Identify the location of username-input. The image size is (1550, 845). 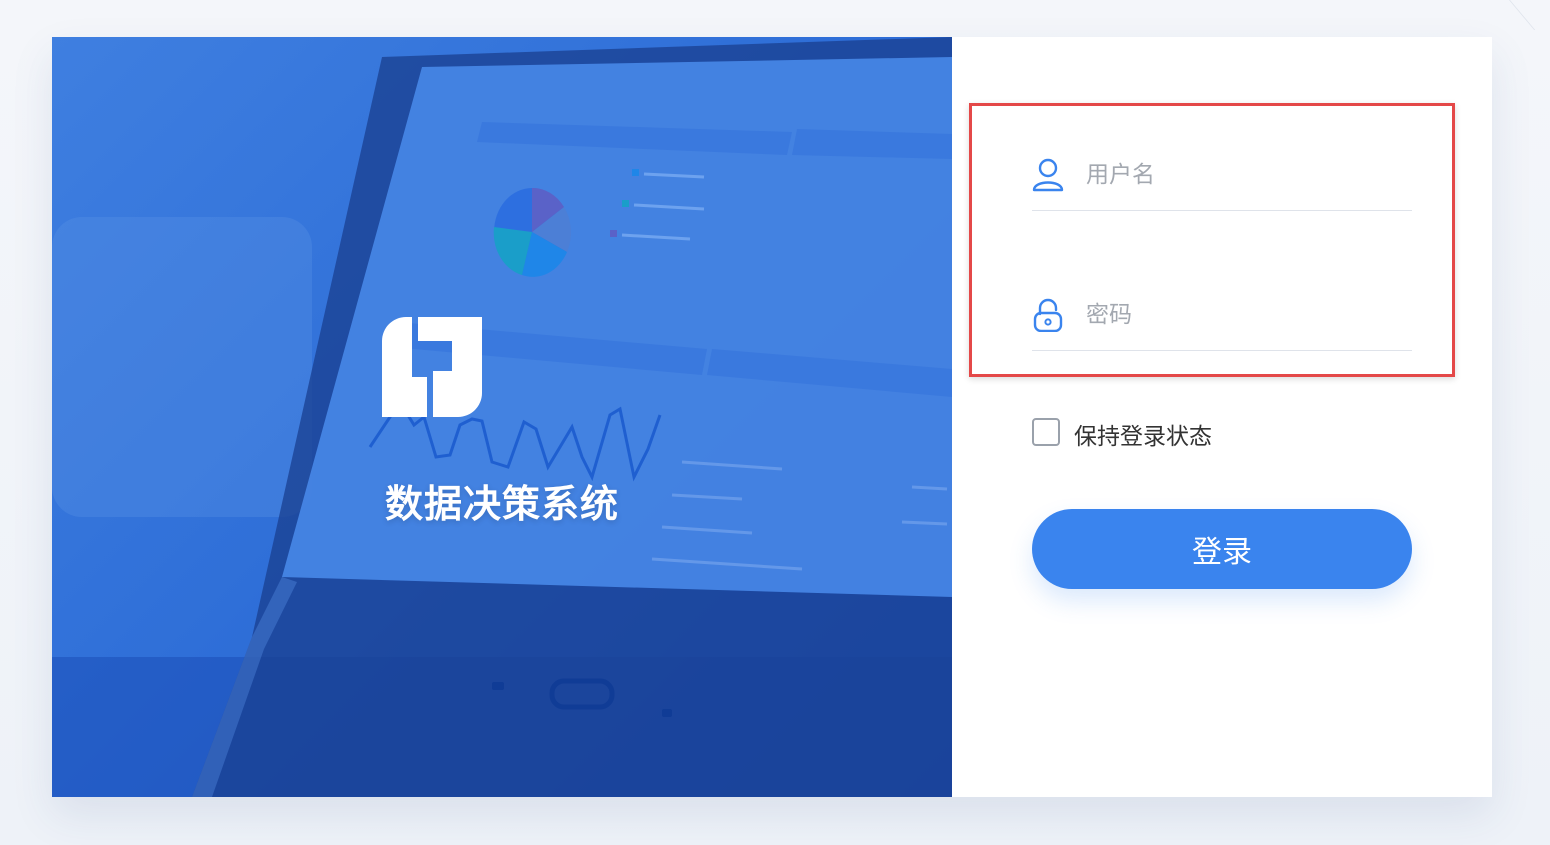
(1246, 175).